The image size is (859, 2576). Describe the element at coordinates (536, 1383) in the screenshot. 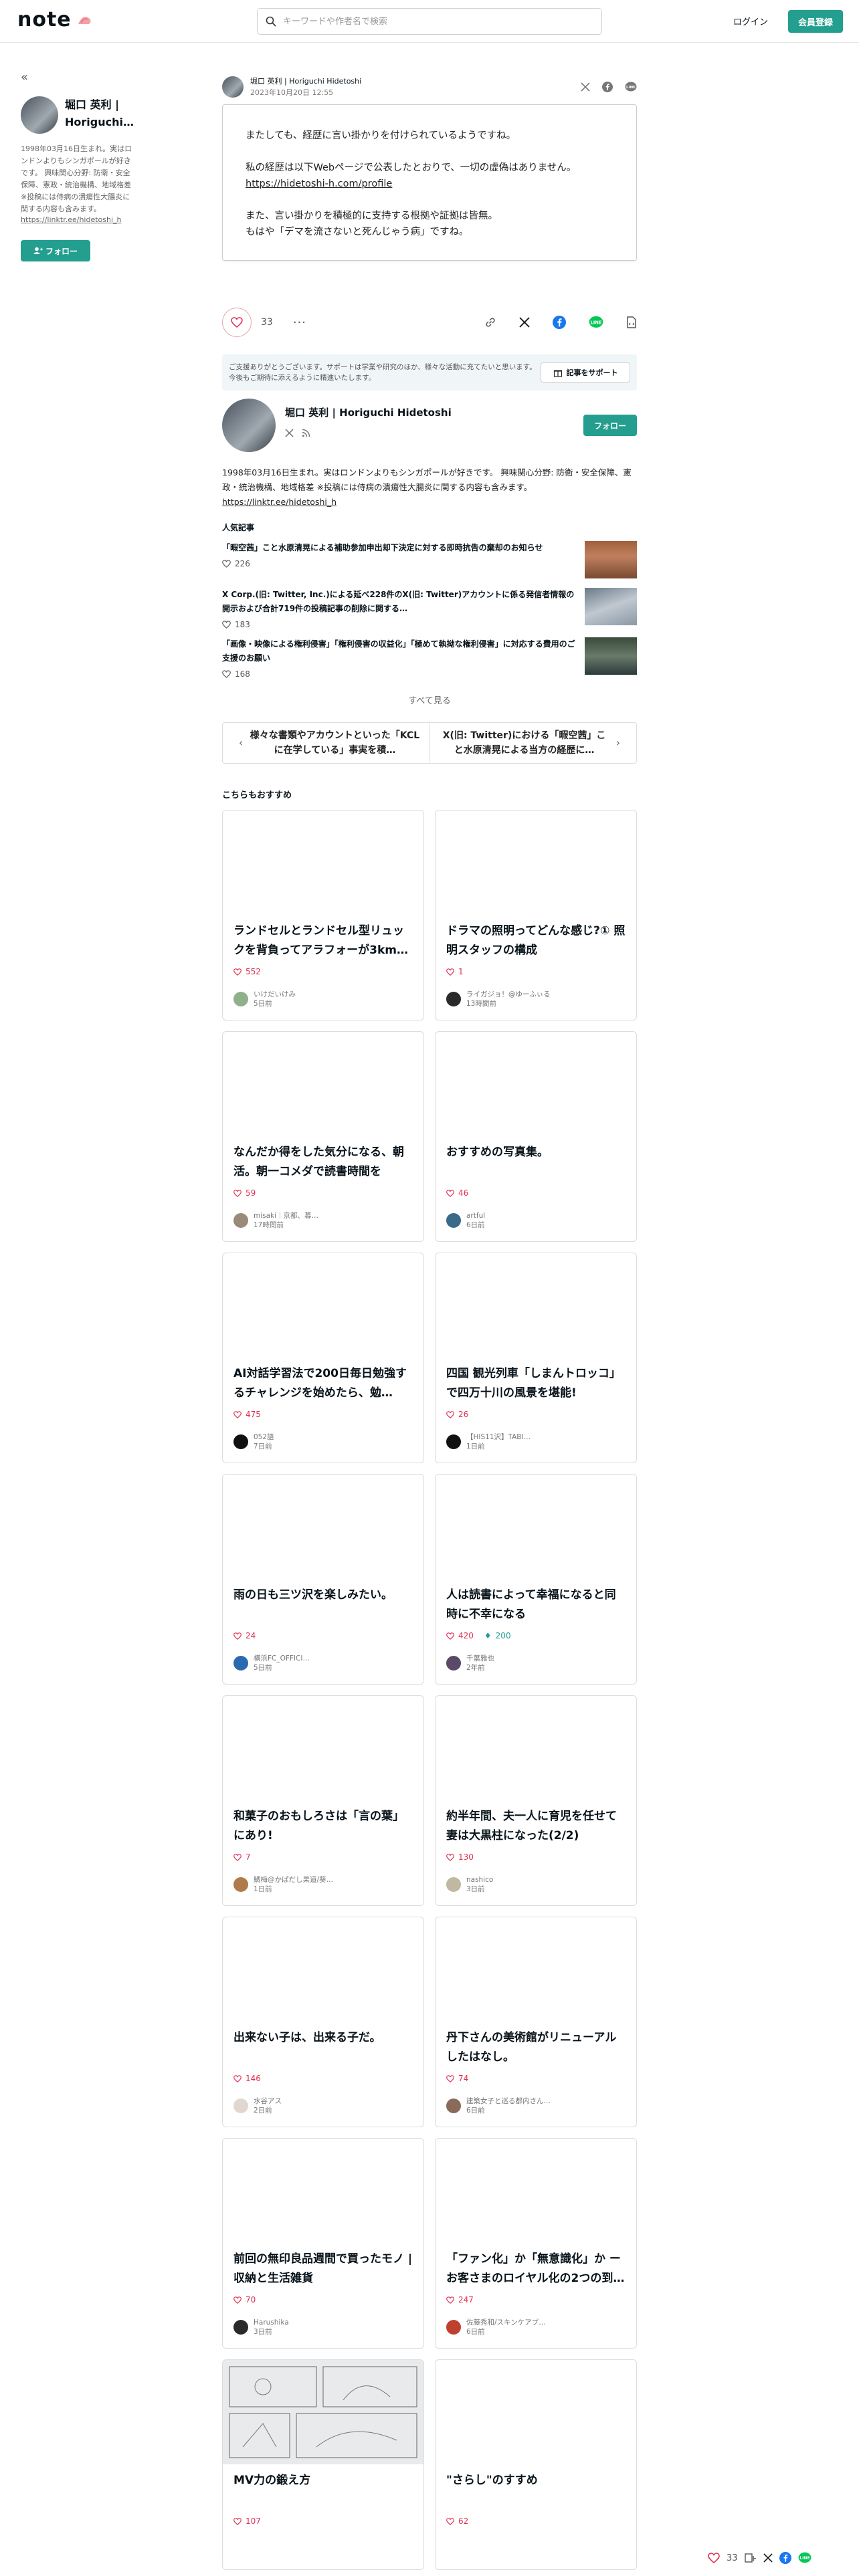

I see `card-title: 四国 観光列車「しまんトロッコ」で四万十川の風景を堪能!` at that location.